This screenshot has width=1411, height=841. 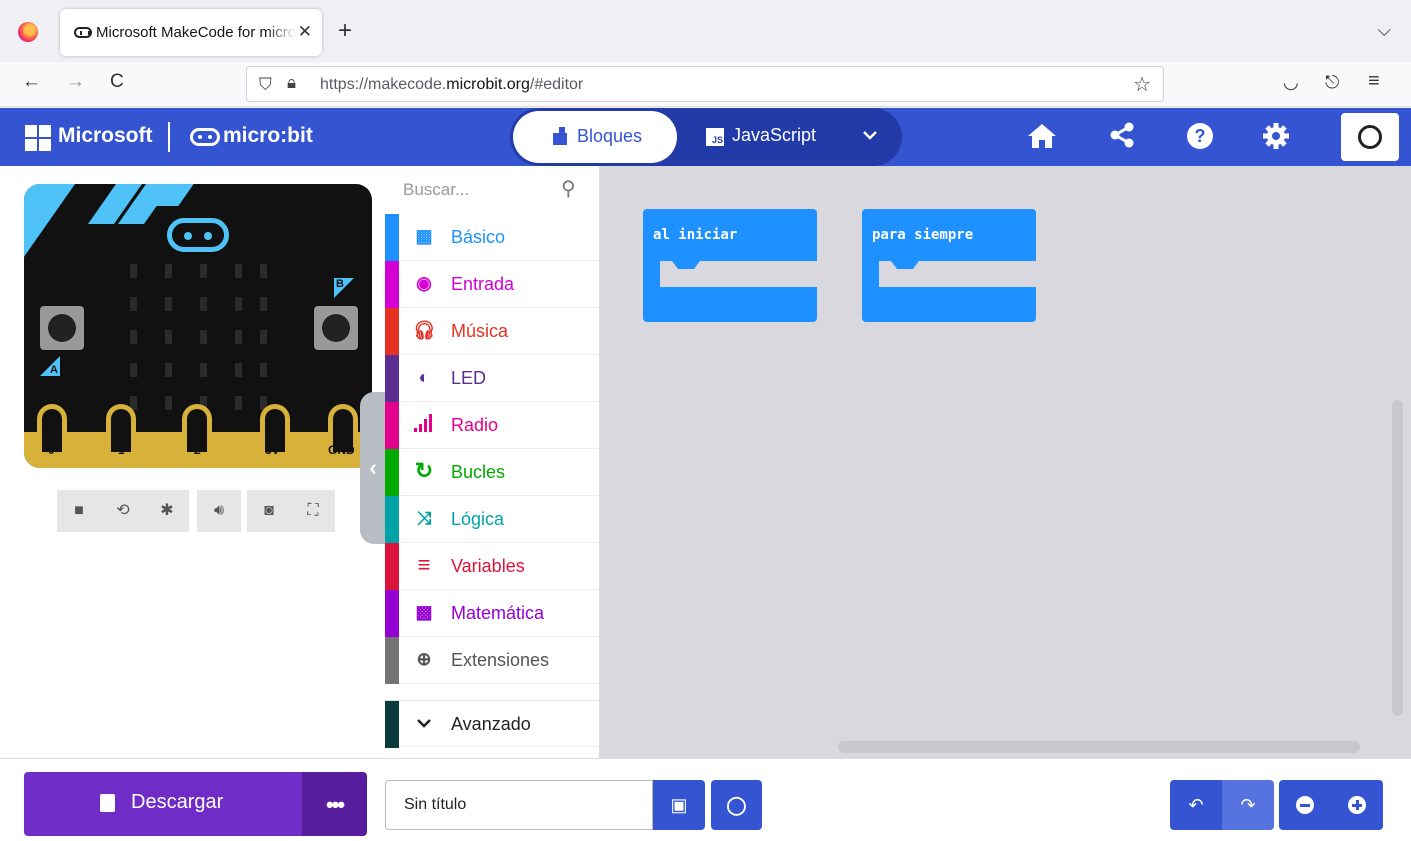 What do you see at coordinates (424, 236) in the screenshot?
I see `grid-icon: ▦` at bounding box center [424, 236].